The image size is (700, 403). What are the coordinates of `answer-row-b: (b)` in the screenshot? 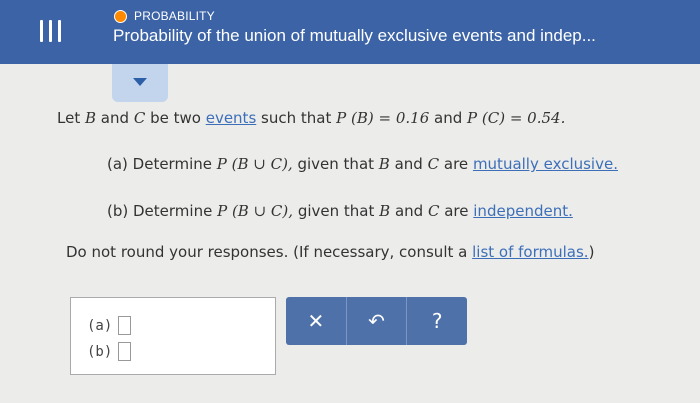 It's located at (109, 351).